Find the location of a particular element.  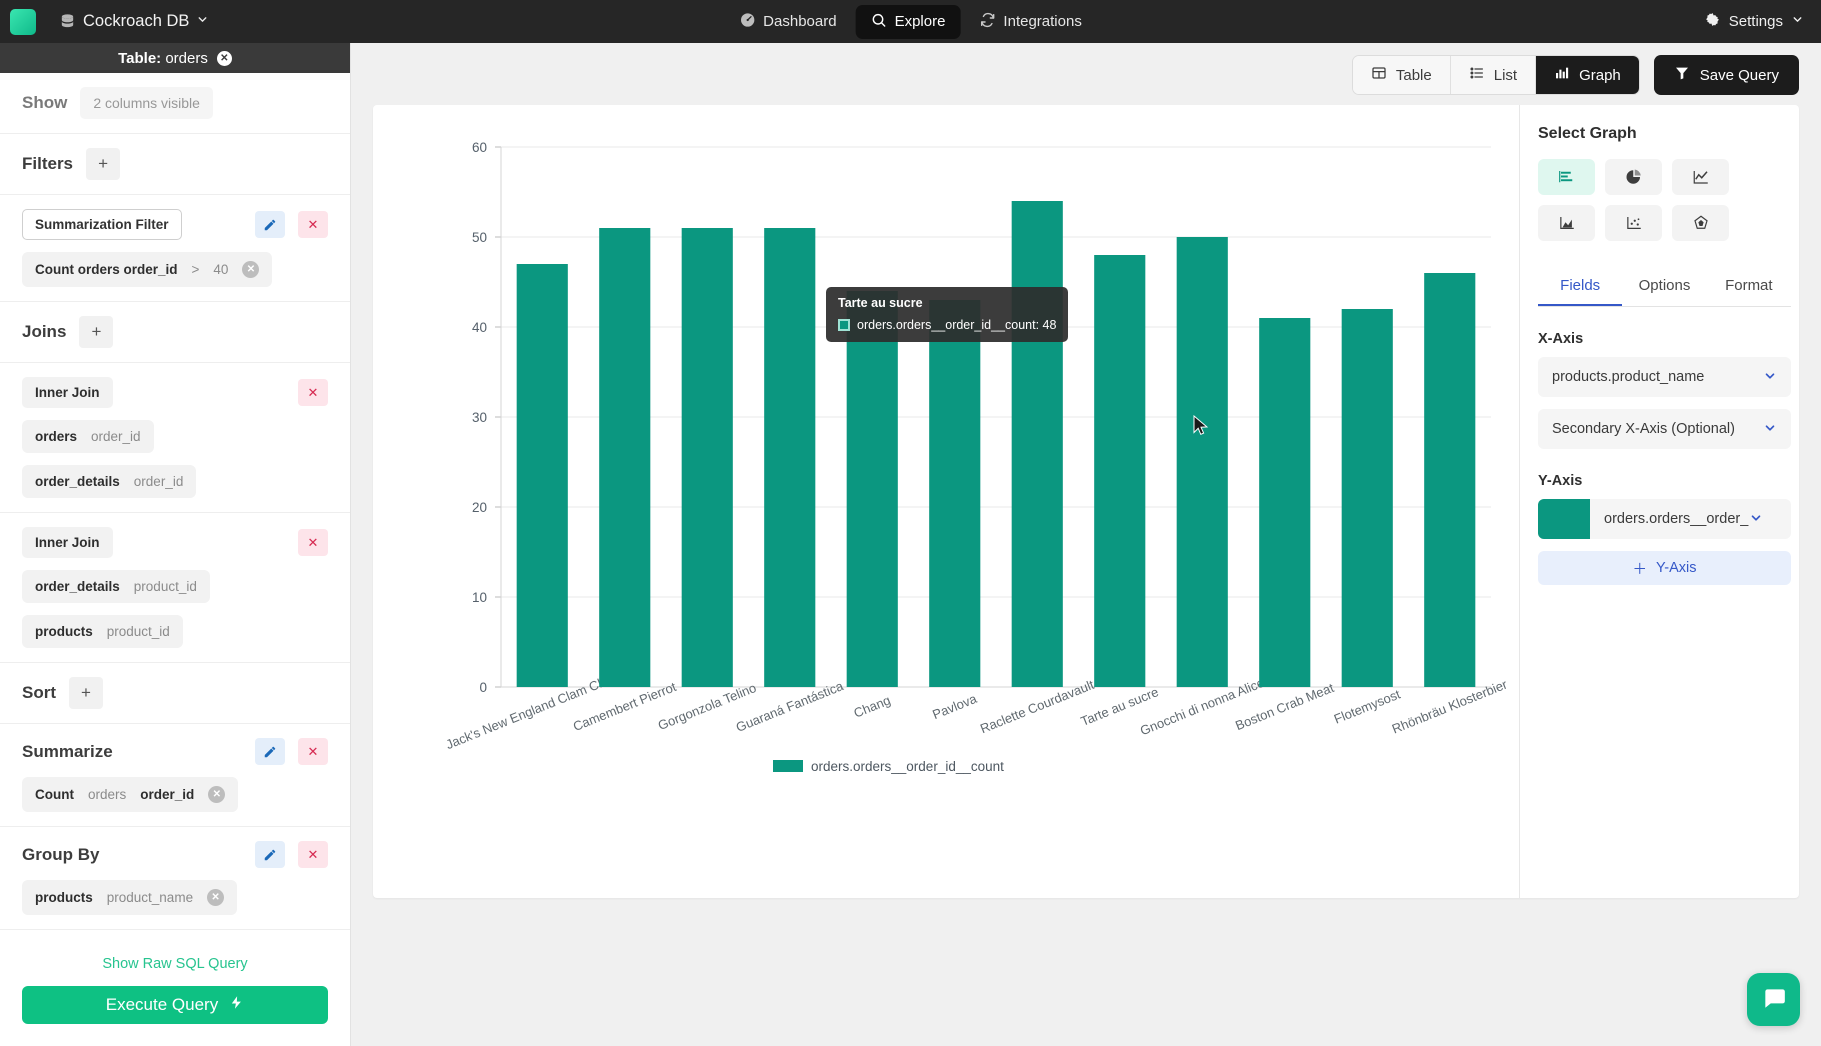

section-show: Show 2 columns visible is located at coordinates (175, 103).